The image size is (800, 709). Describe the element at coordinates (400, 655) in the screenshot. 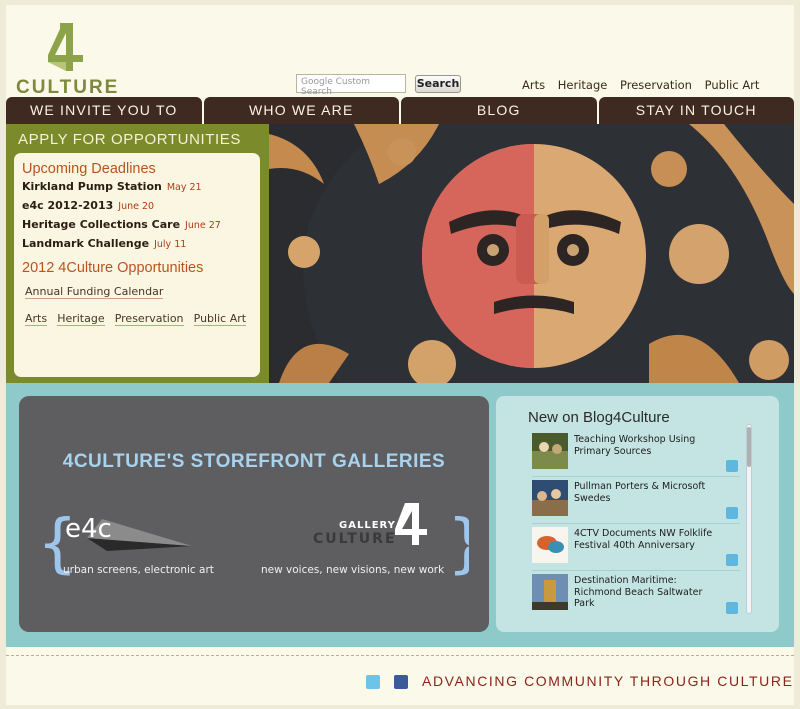

I see `footer-divider` at that location.